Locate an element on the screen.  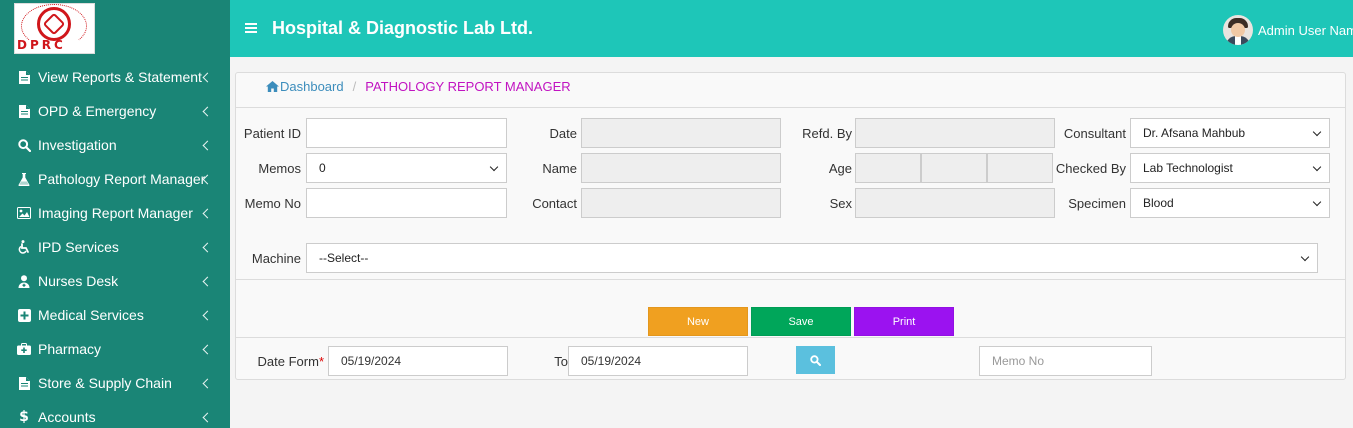
sidebar-item-label: Investigation is located at coordinates (77, 145).